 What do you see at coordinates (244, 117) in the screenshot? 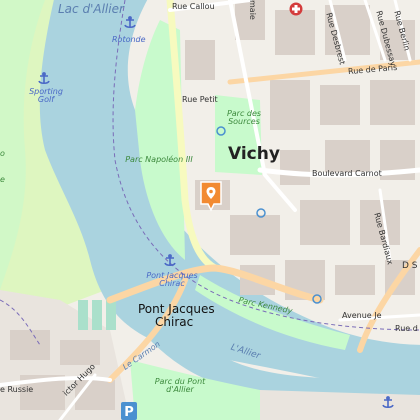
I see `park-label-parc-des-sources: Parc des Sources` at bounding box center [244, 117].